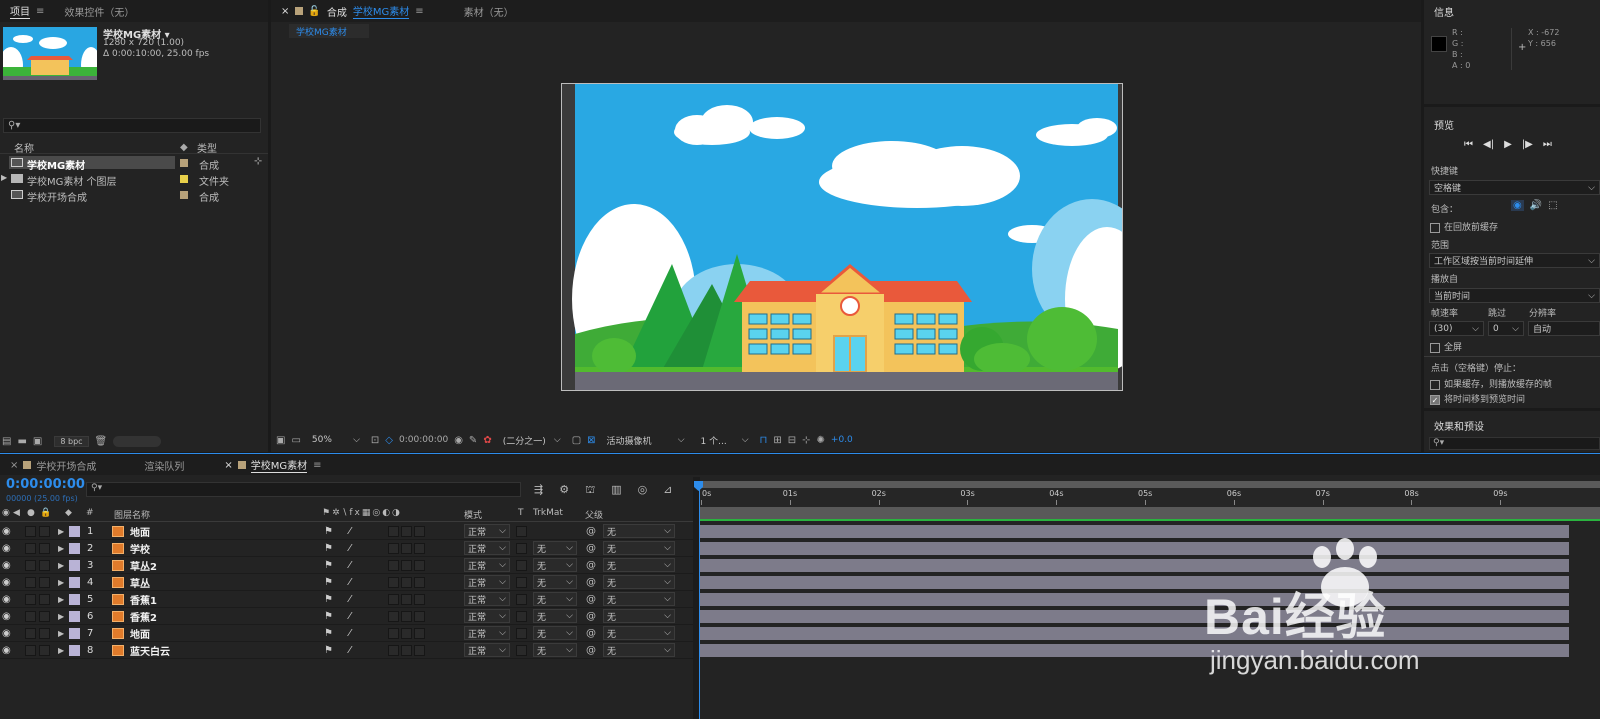 The height and width of the screenshot is (719, 1600). I want to click on layer-name: 草丛2, so click(143, 565).